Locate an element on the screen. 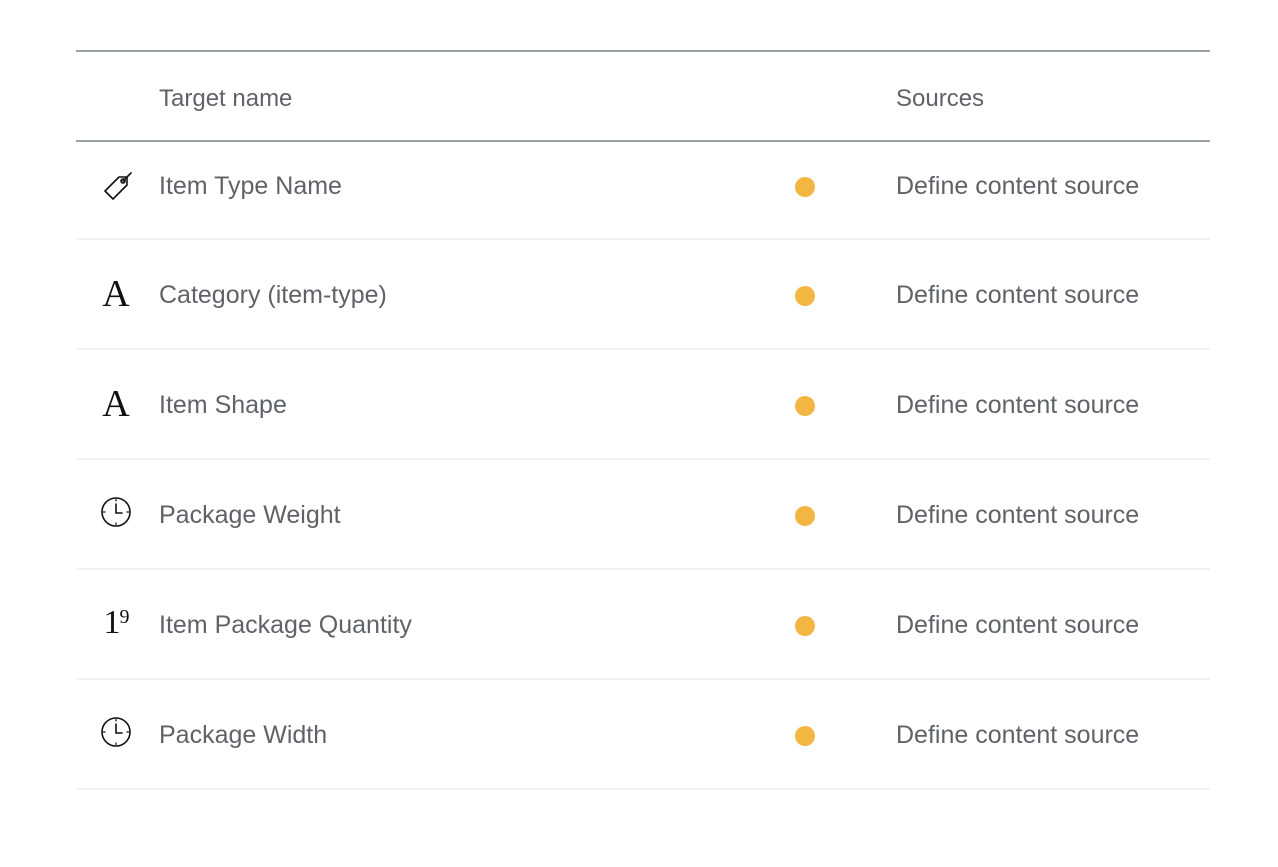 The width and height of the screenshot is (1278, 867). table-row: Package Width Define content source is located at coordinates (643, 735).